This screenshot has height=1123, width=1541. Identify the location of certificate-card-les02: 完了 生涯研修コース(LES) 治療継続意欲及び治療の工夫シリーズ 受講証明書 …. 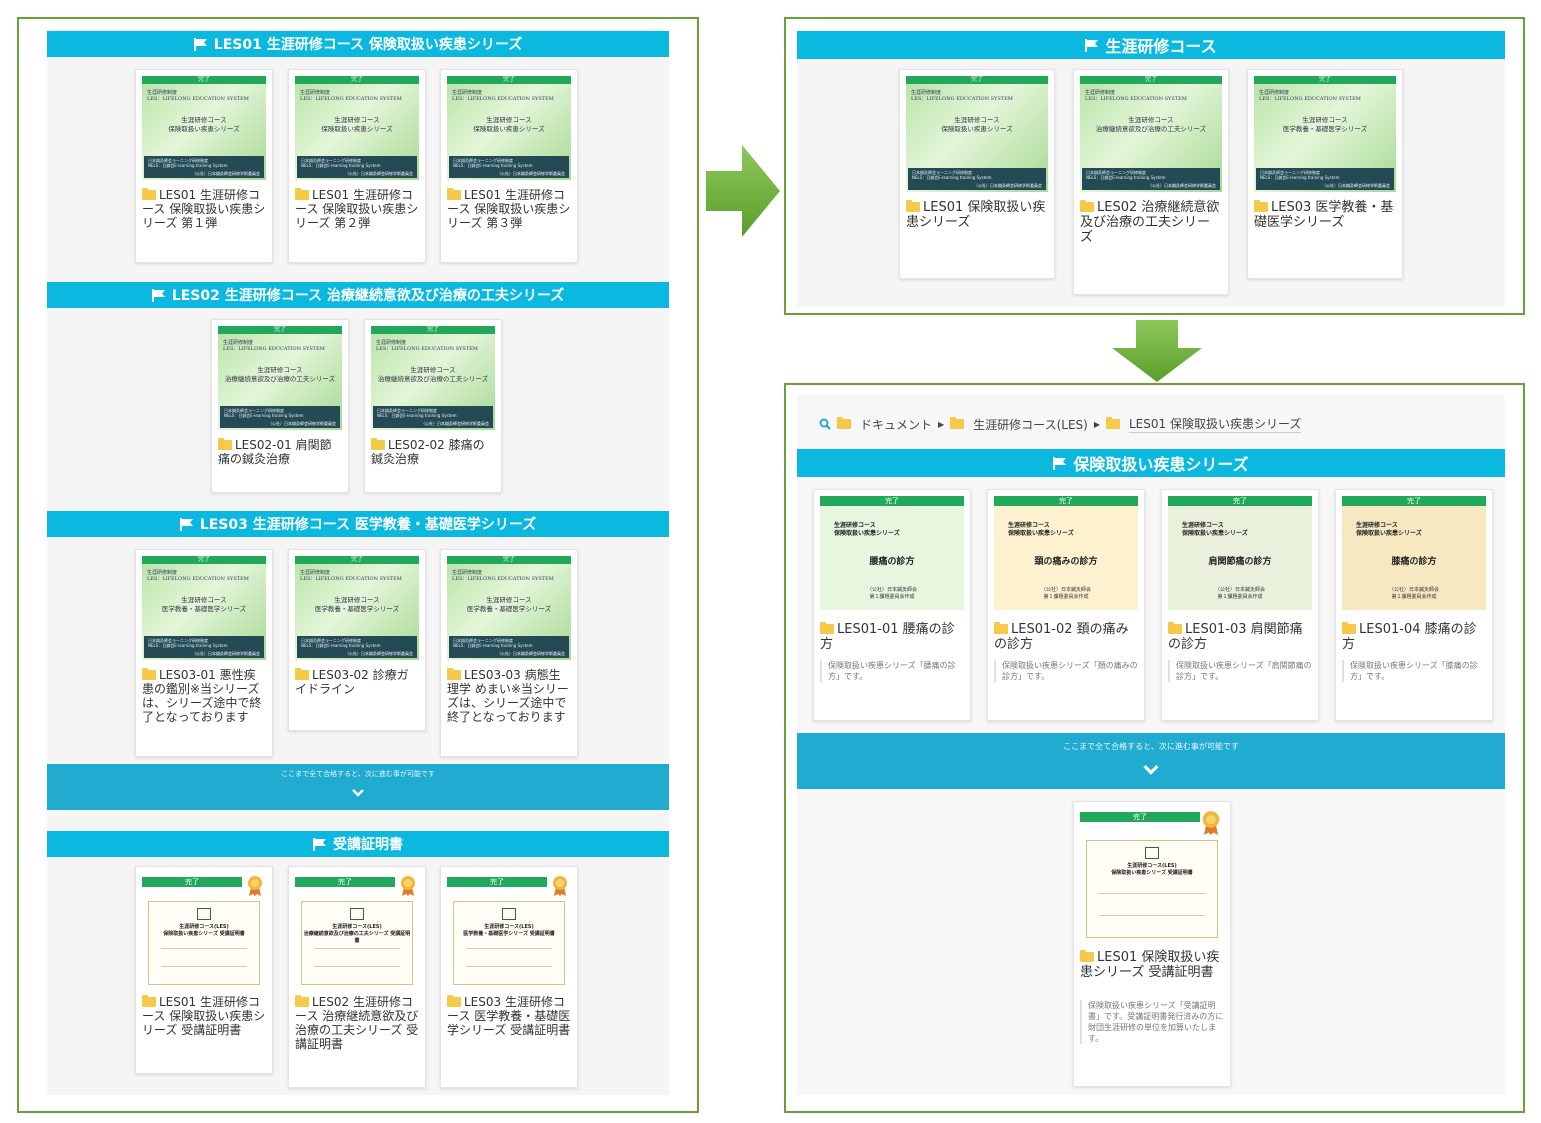
(357, 977).